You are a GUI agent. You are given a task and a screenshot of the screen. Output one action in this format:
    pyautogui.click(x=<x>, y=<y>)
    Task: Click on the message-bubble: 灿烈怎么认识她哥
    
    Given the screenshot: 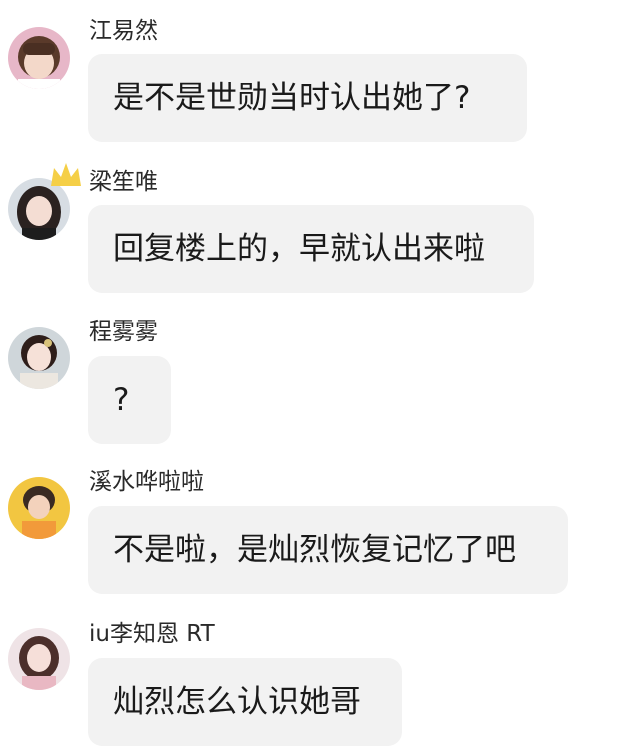 What is the action you would take?
    pyautogui.click(x=245, y=702)
    